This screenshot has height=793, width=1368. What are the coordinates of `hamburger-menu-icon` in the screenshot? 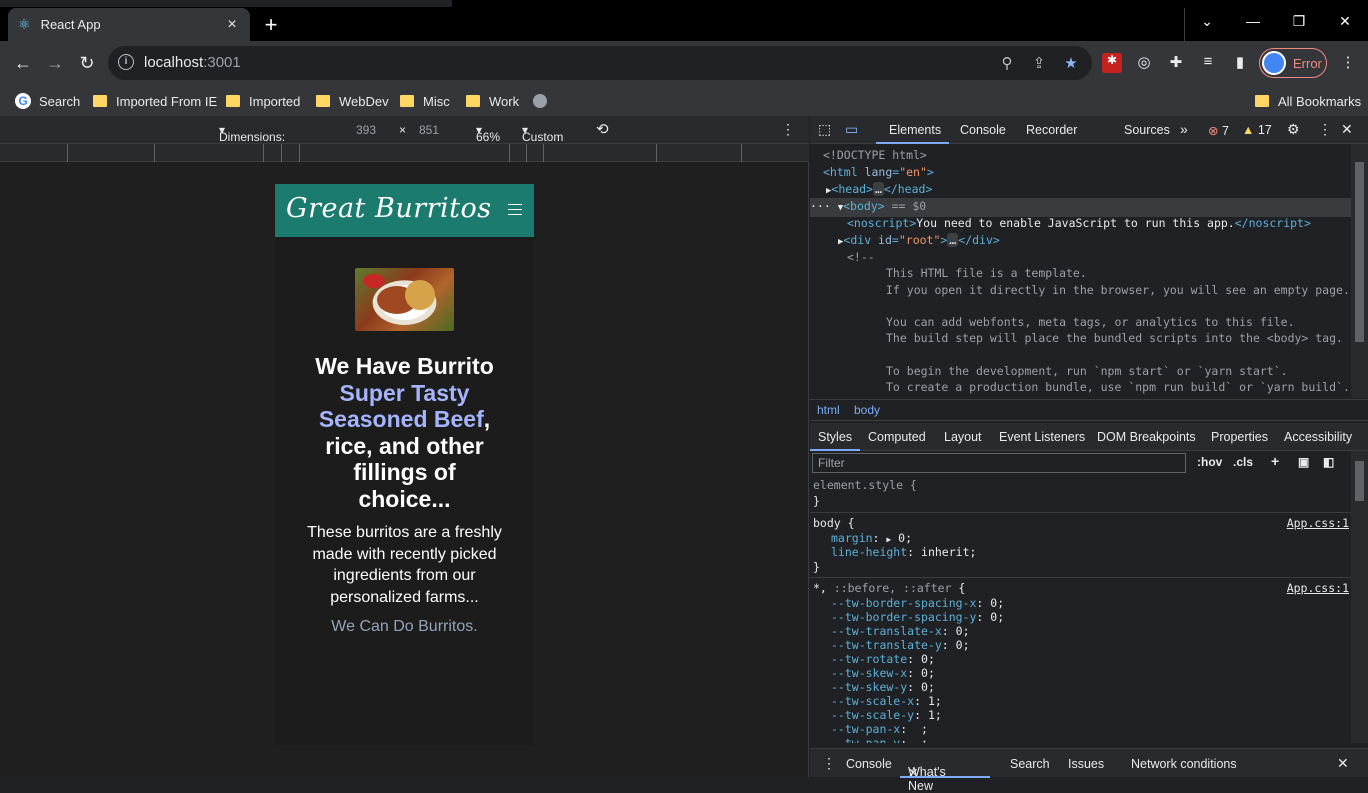 It's located at (515, 209).